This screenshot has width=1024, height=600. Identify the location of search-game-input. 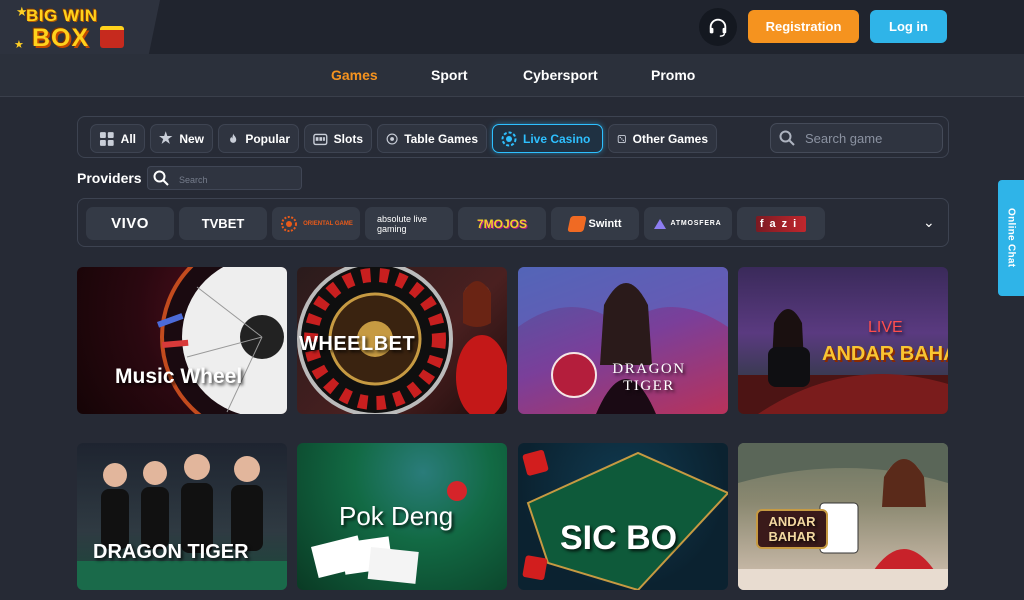
(865, 138).